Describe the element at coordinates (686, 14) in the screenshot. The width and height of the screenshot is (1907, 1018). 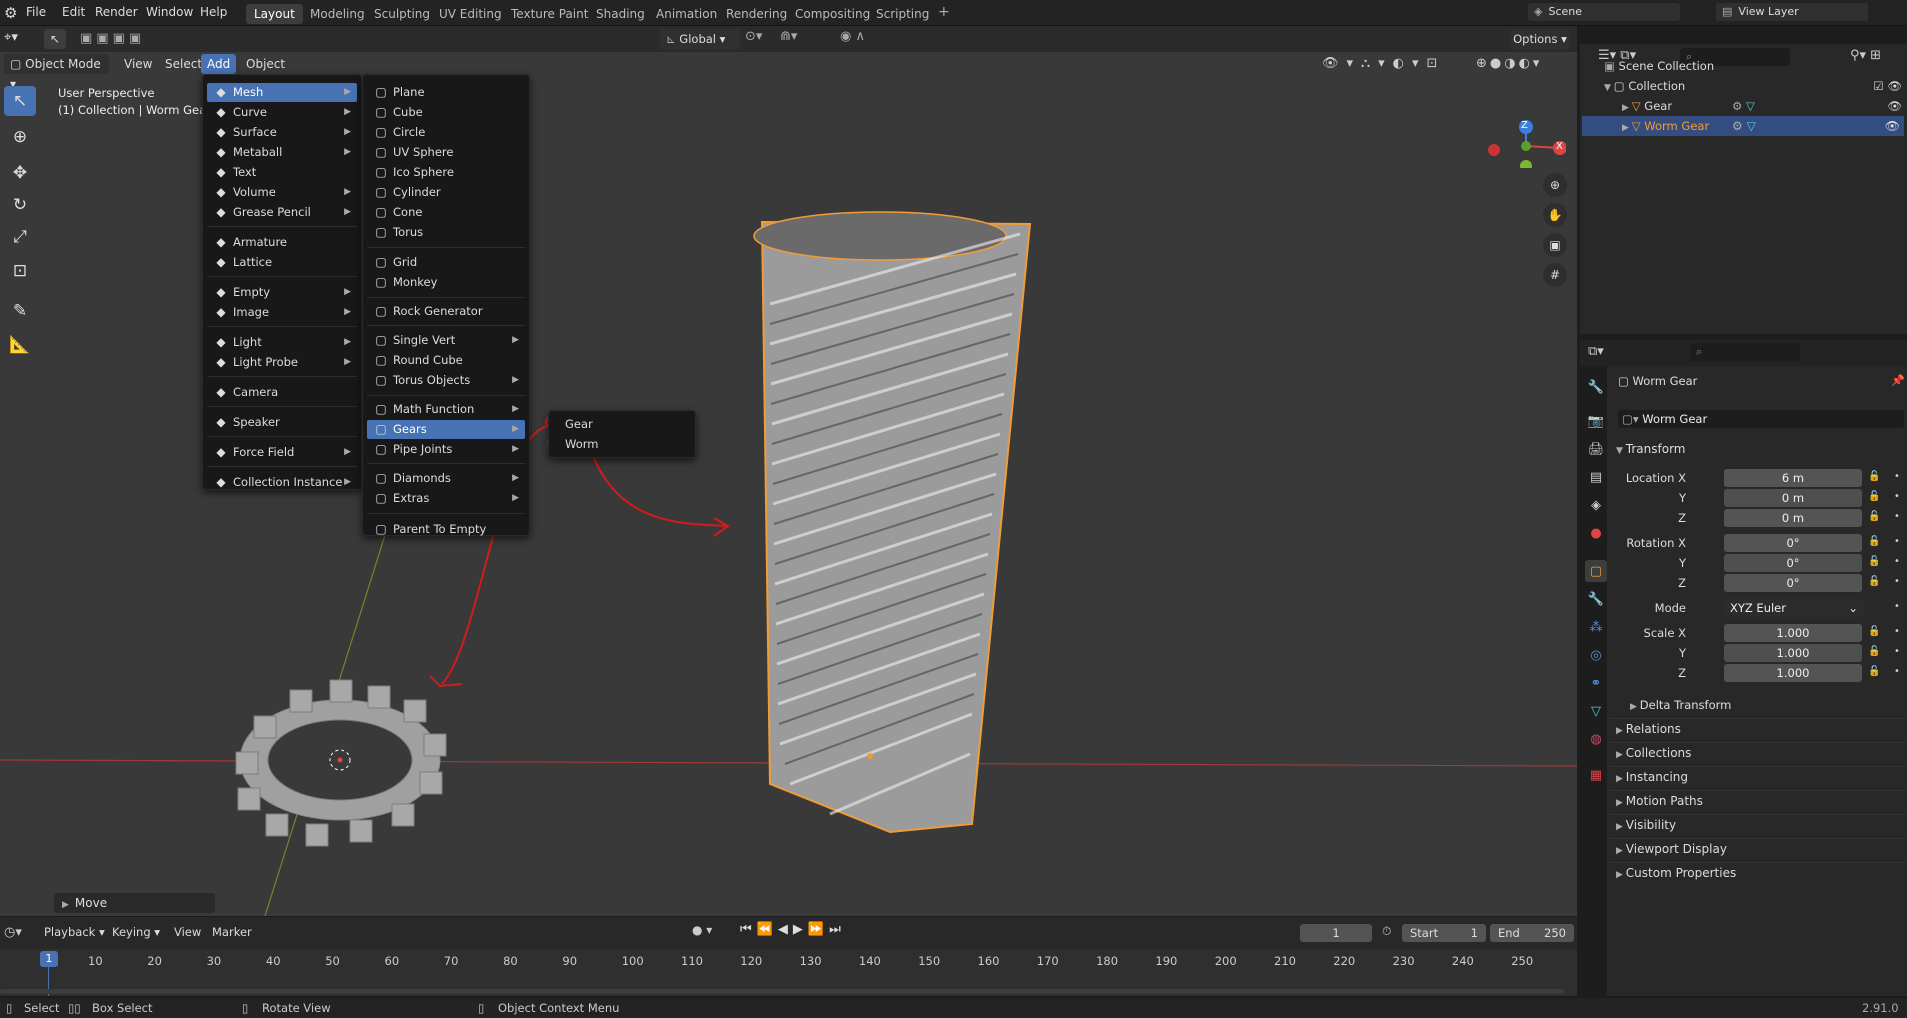
I see `tab-animation: Animation` at that location.